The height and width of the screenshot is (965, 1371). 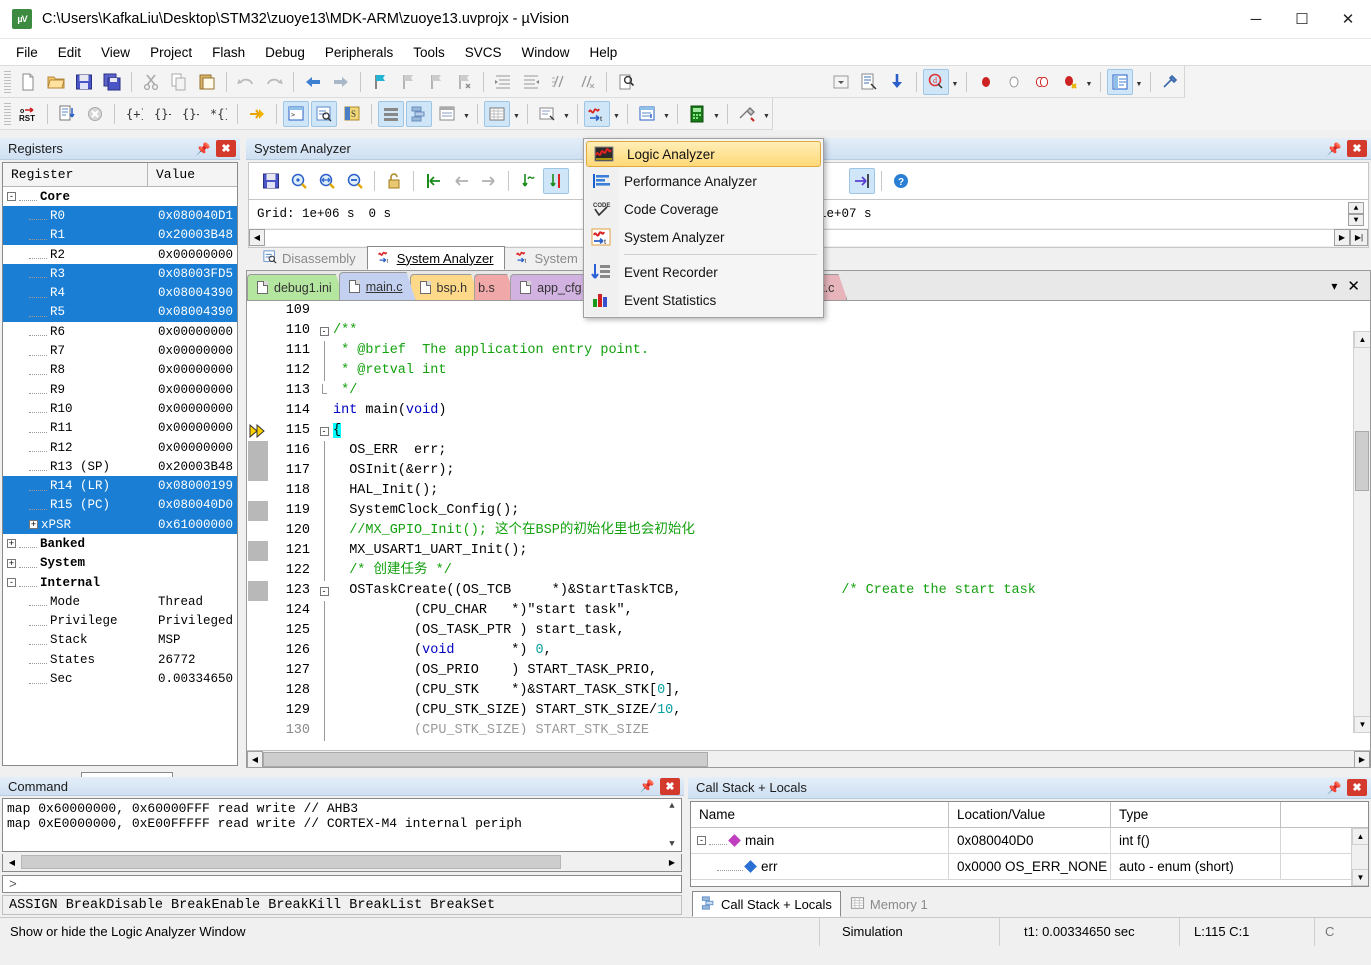 I want to click on sa-prev-button, so click(x=461, y=181).